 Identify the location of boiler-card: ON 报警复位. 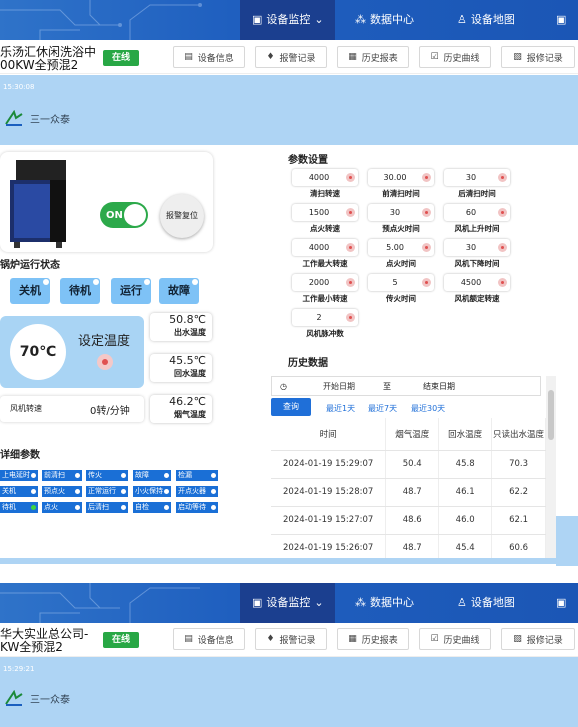
(106, 202).